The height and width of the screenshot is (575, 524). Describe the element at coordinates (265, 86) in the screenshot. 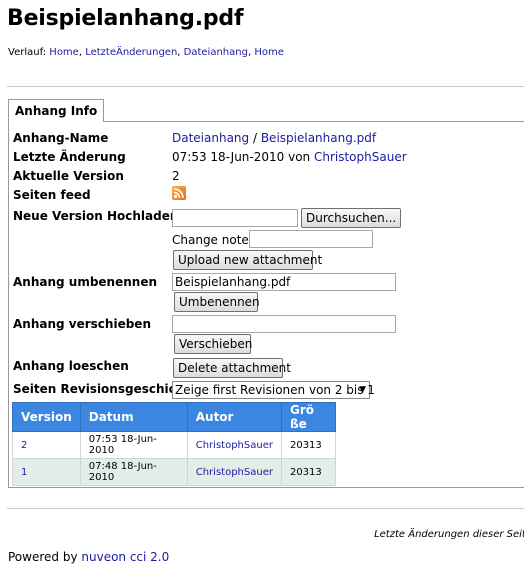

I see `header-divider` at that location.